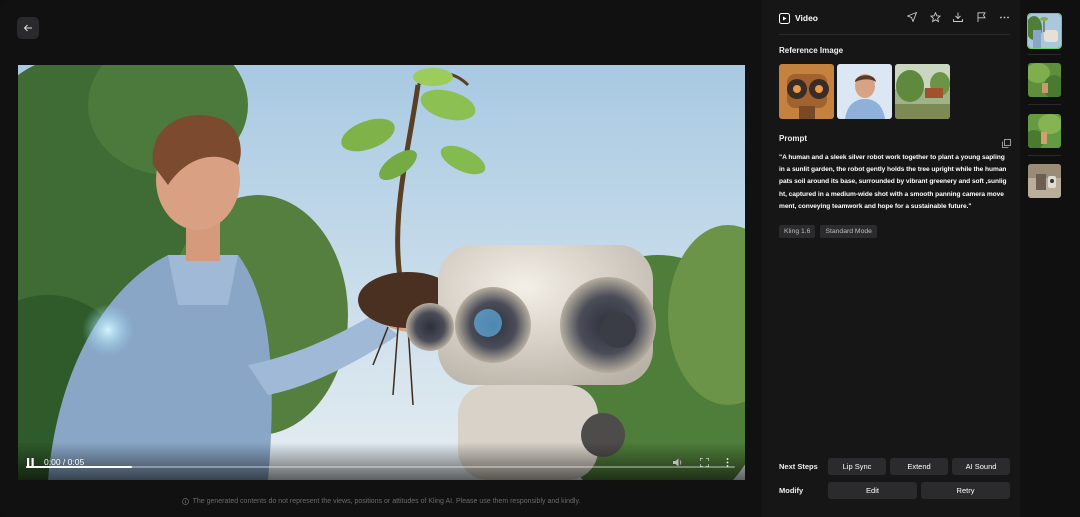 The width and height of the screenshot is (1080, 517). Describe the element at coordinates (381, 461) in the screenshot. I see `video-controls: 0:00 / 0:05` at that location.